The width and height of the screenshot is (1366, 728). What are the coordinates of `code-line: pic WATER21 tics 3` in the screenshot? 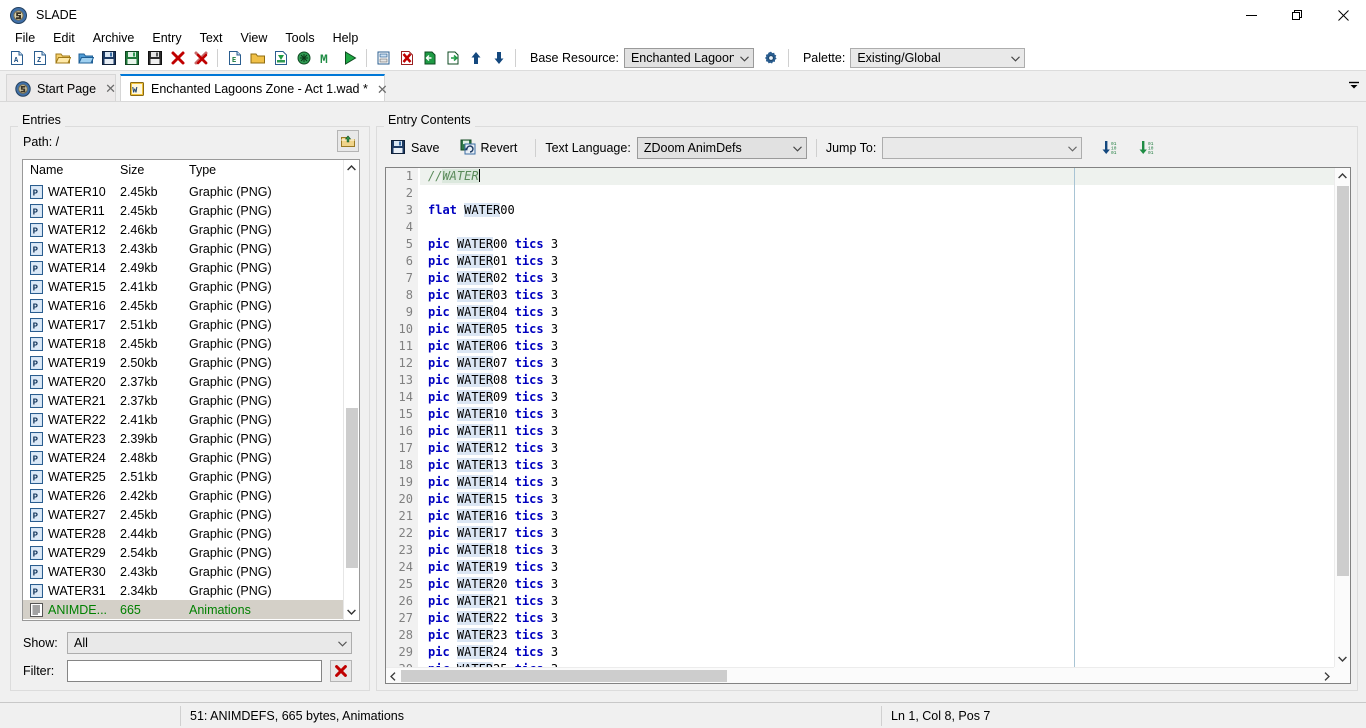 It's located at (877, 601).